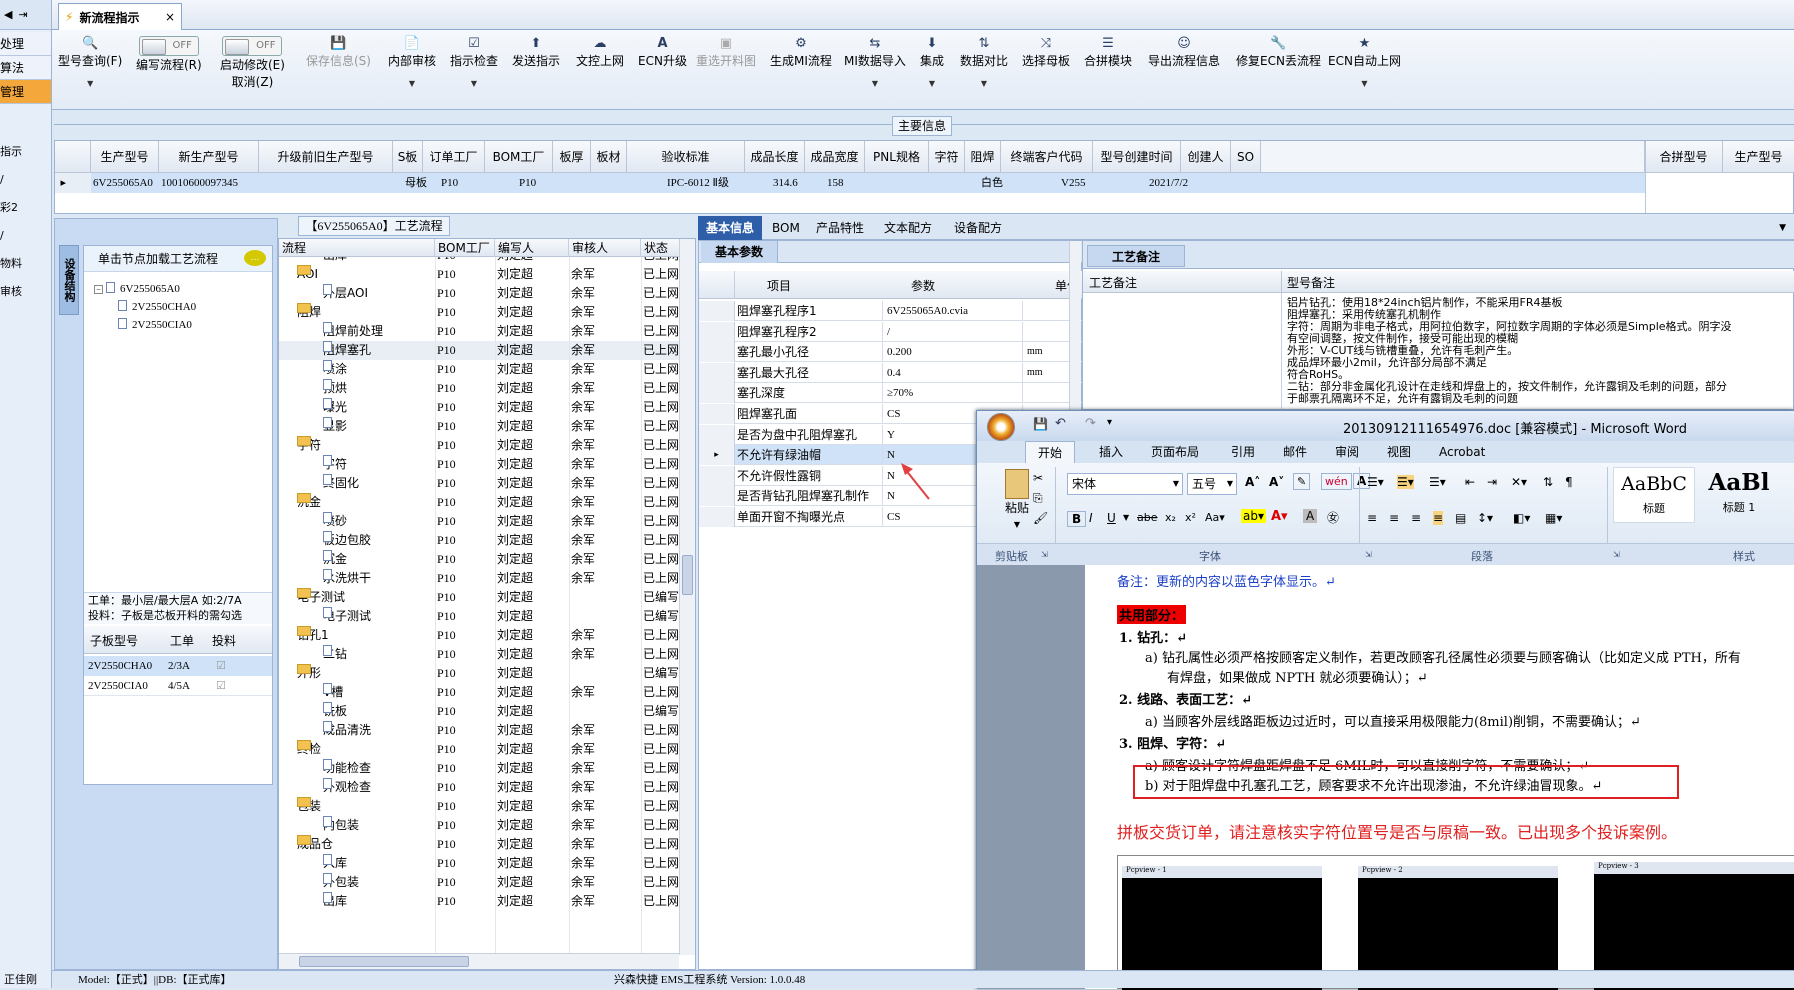 This screenshot has width=1794, height=990. I want to click on tree-node: −包装, so click(365, 806).